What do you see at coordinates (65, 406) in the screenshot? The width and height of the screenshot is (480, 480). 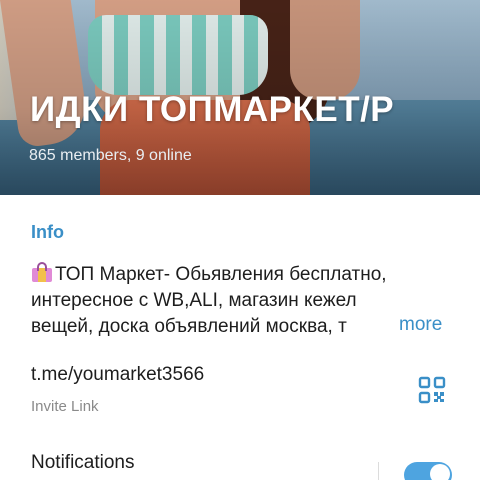 I see `invite-link-caption: Invite Link` at bounding box center [65, 406].